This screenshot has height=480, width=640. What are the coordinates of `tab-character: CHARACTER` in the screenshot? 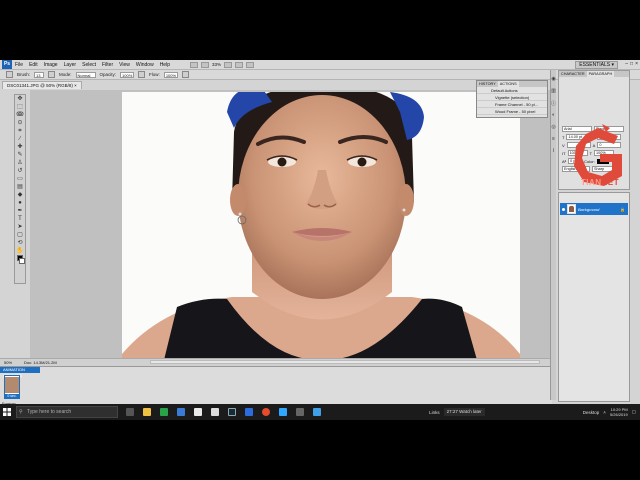 It's located at (573, 74).